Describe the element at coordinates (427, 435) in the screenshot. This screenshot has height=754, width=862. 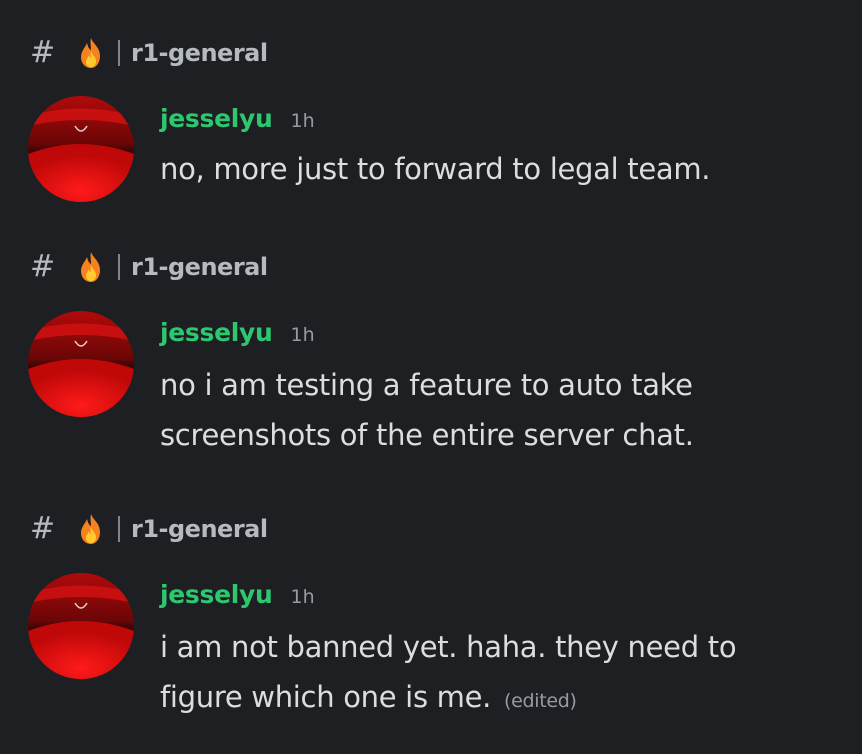
I see `message-line: screenshots of the entire server chat.` at that location.